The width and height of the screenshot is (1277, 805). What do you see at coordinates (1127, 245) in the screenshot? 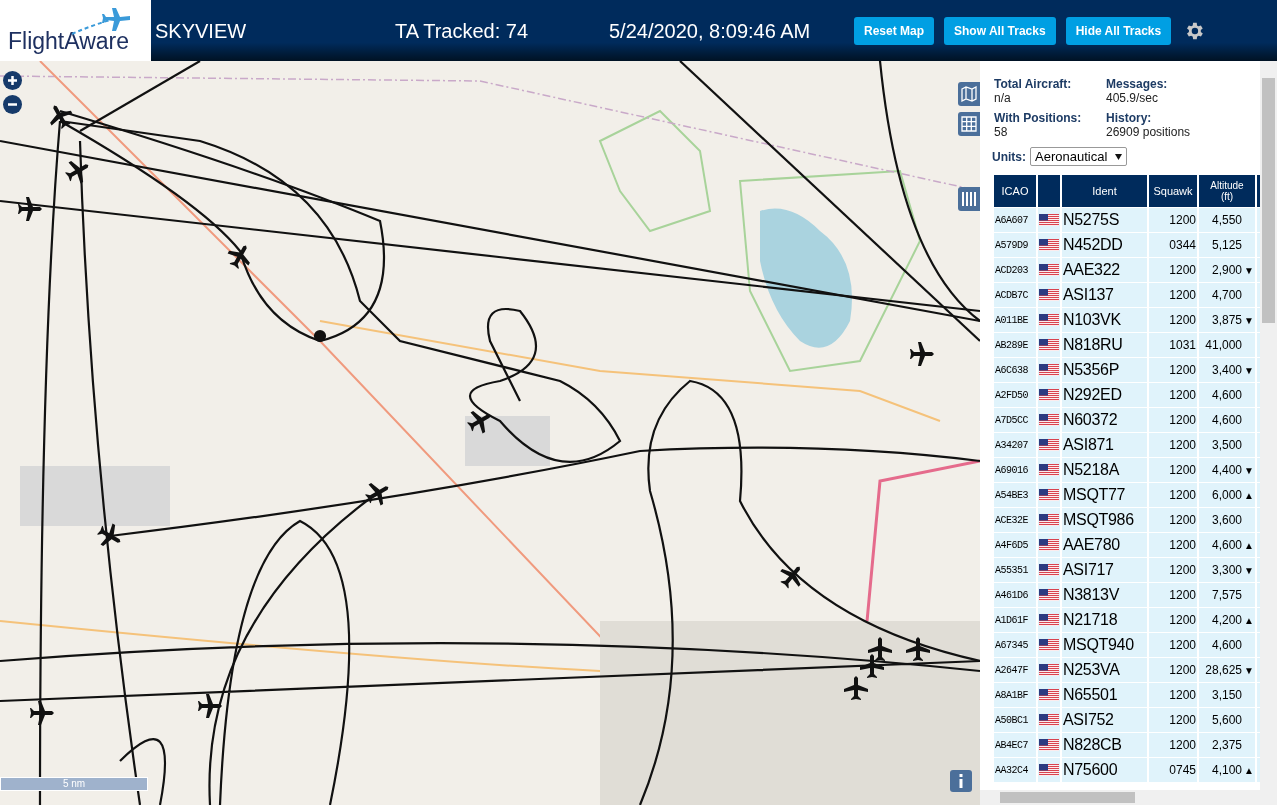
I see `aircraft-row: A579D9 N452DD 0344 5,125` at bounding box center [1127, 245].